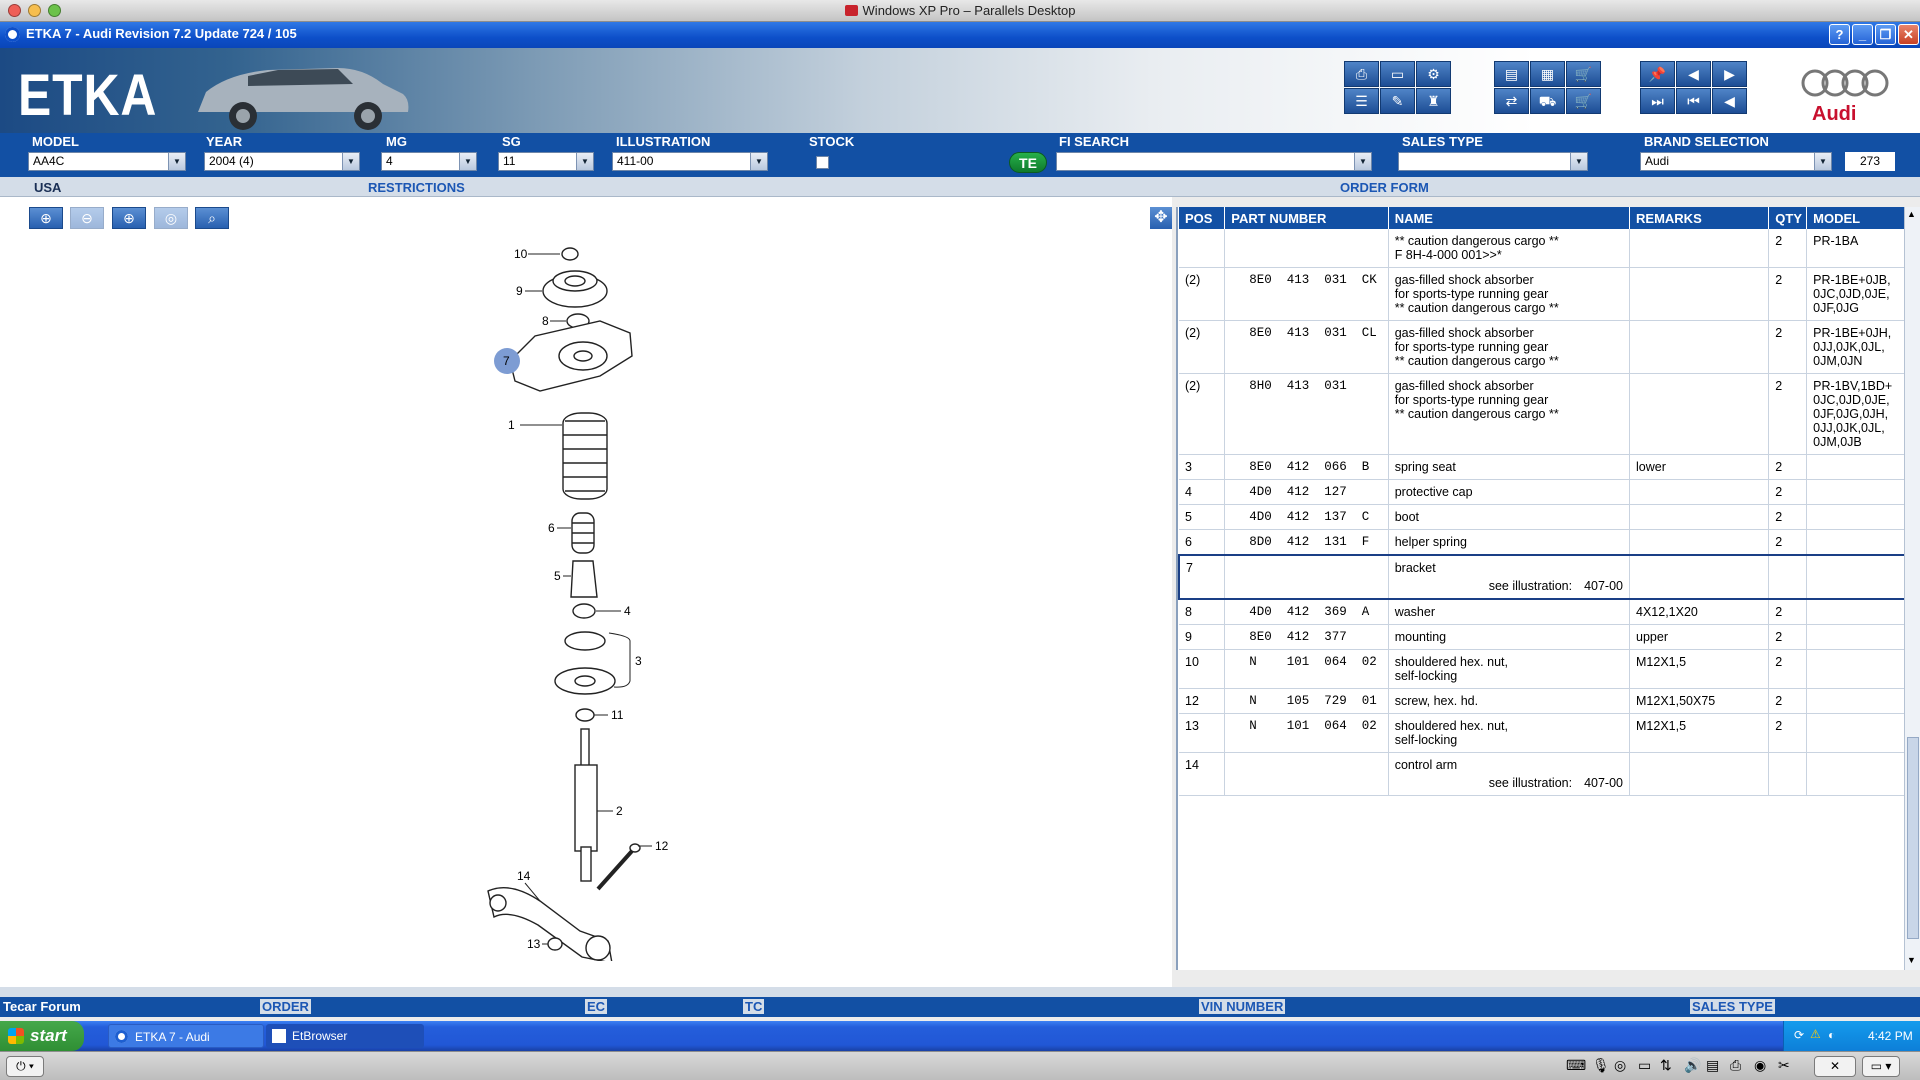 The image size is (1920, 1080). Describe the element at coordinates (1583, 101) in the screenshot. I see `cart-add-icon: 🛒` at that location.